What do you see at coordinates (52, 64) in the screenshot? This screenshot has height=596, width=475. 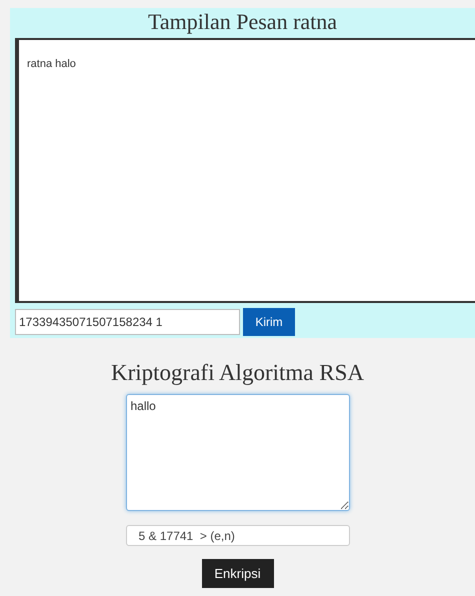 I see `message-text: ratna halo` at bounding box center [52, 64].